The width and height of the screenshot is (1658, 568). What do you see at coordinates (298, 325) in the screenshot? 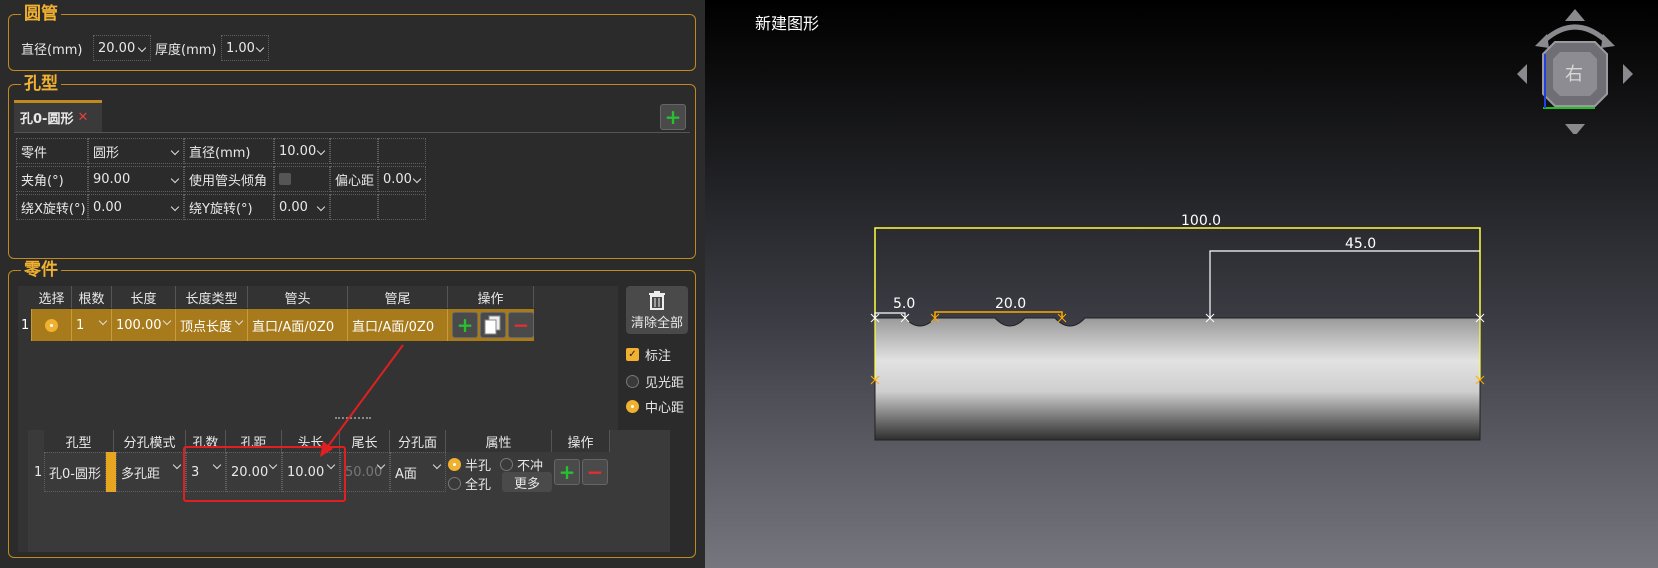
I see `row-head: 直口/A面/0Z0` at bounding box center [298, 325].